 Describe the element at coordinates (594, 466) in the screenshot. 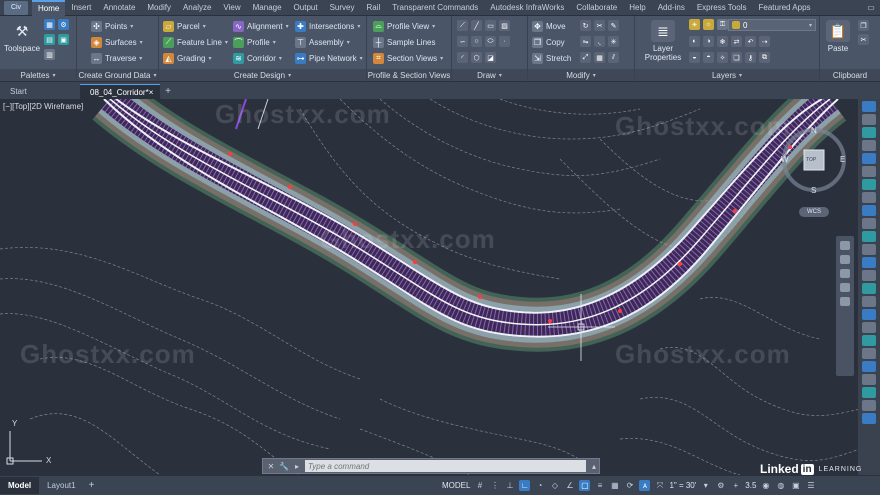

I see `command-line-chevron-up-icon: ▴` at that location.